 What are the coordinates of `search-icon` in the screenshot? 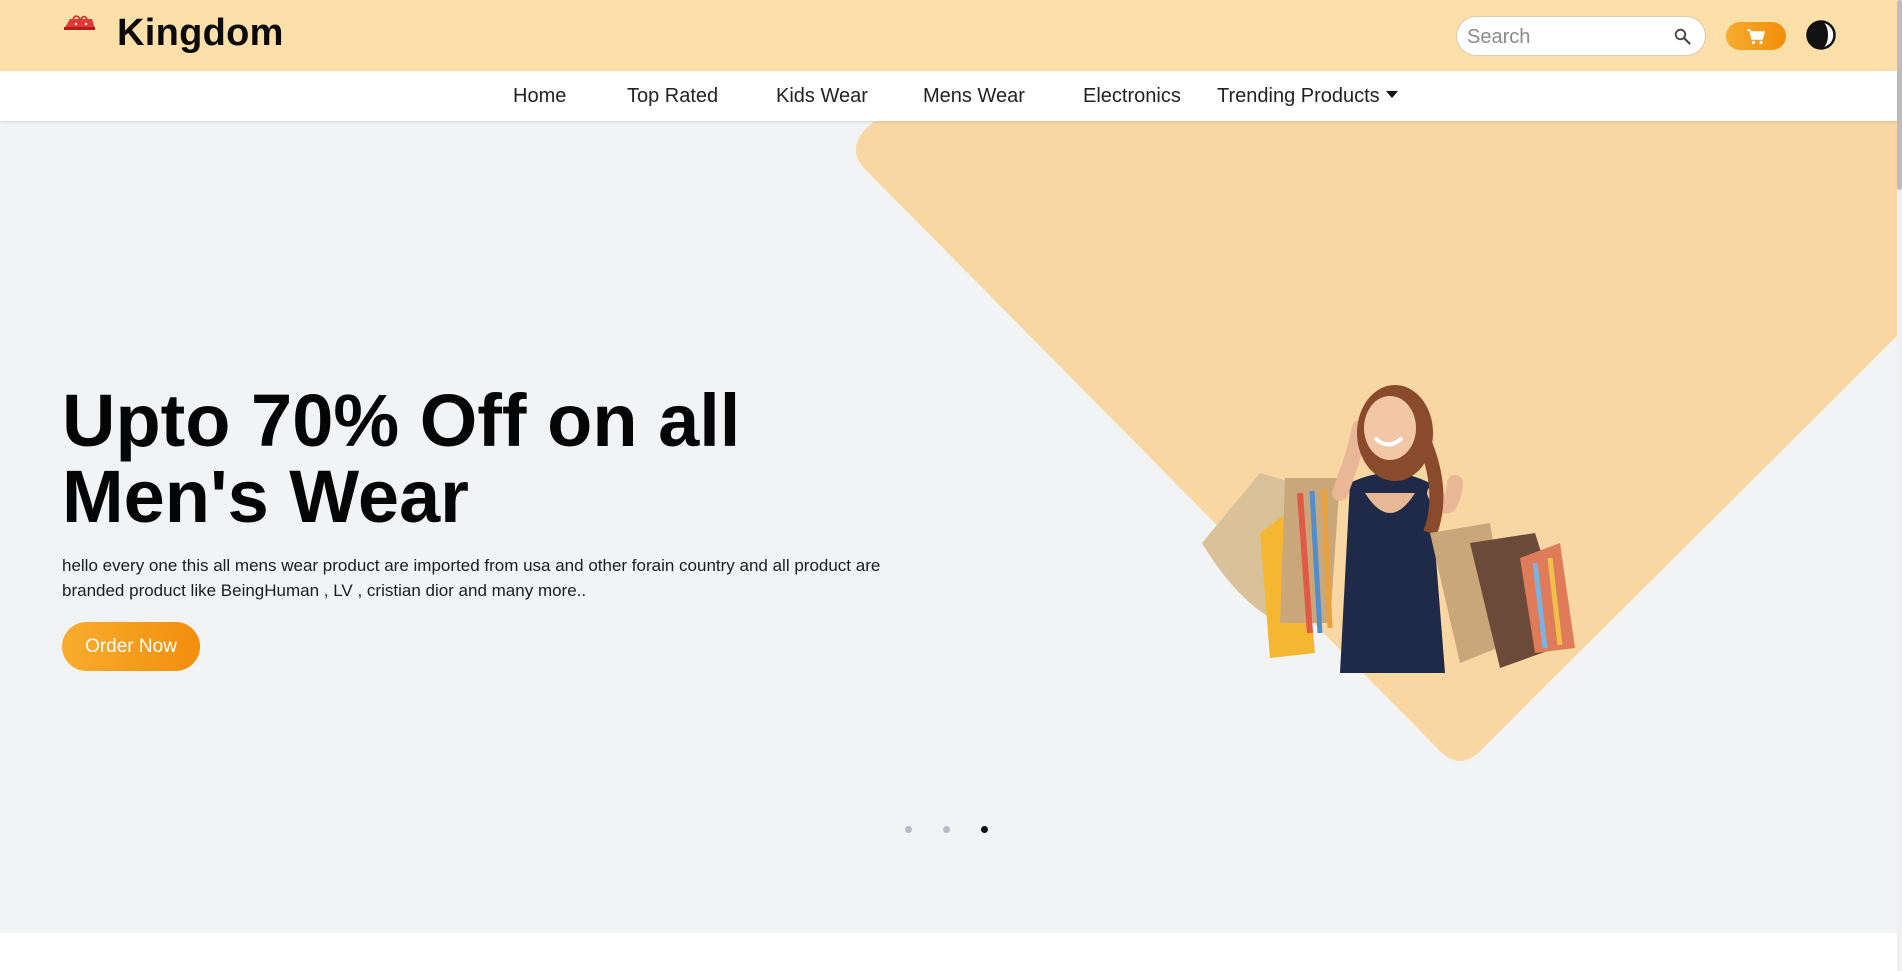 It's located at (1682, 36).